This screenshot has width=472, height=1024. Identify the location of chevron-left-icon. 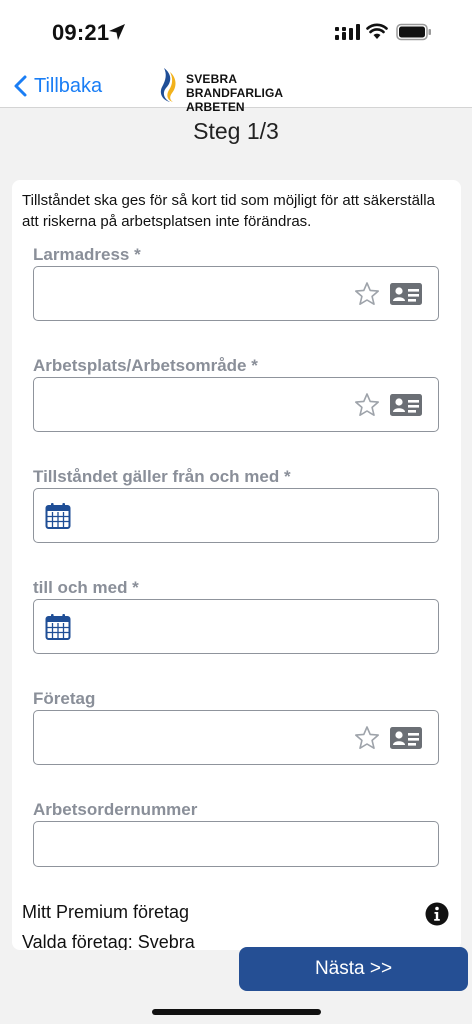
(20, 86).